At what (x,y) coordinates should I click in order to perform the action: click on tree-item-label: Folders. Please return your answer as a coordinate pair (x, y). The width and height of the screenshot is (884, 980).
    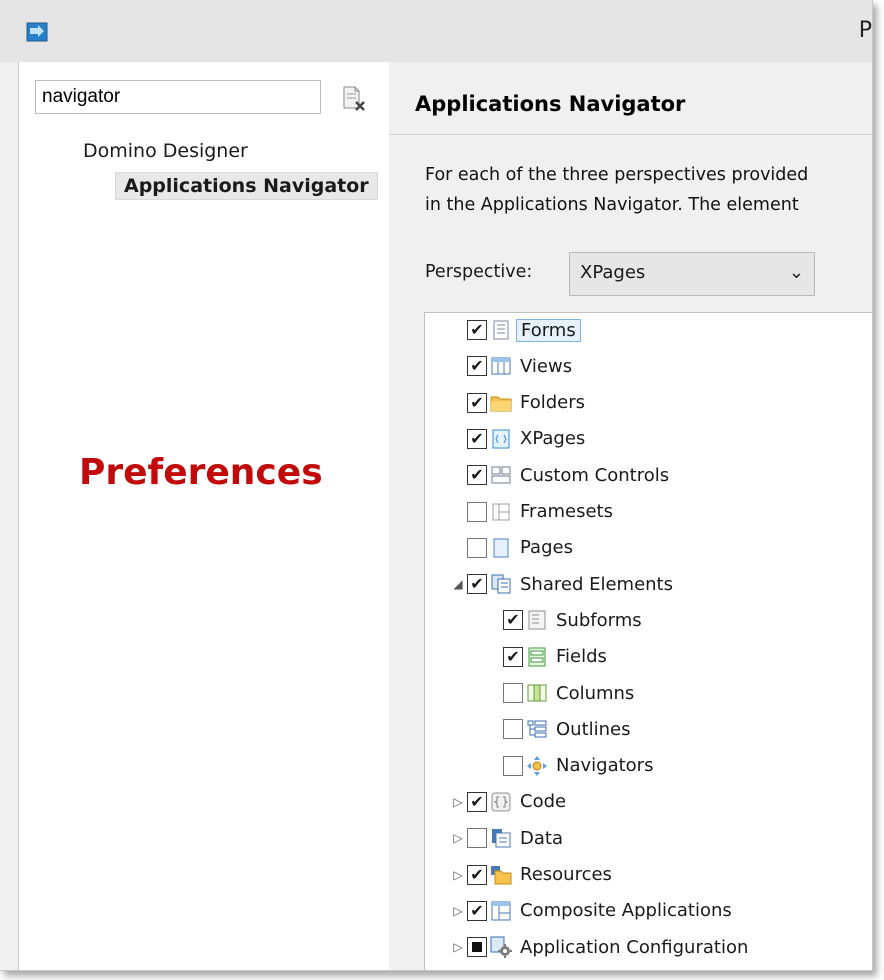
    Looking at the image, I should click on (553, 403).